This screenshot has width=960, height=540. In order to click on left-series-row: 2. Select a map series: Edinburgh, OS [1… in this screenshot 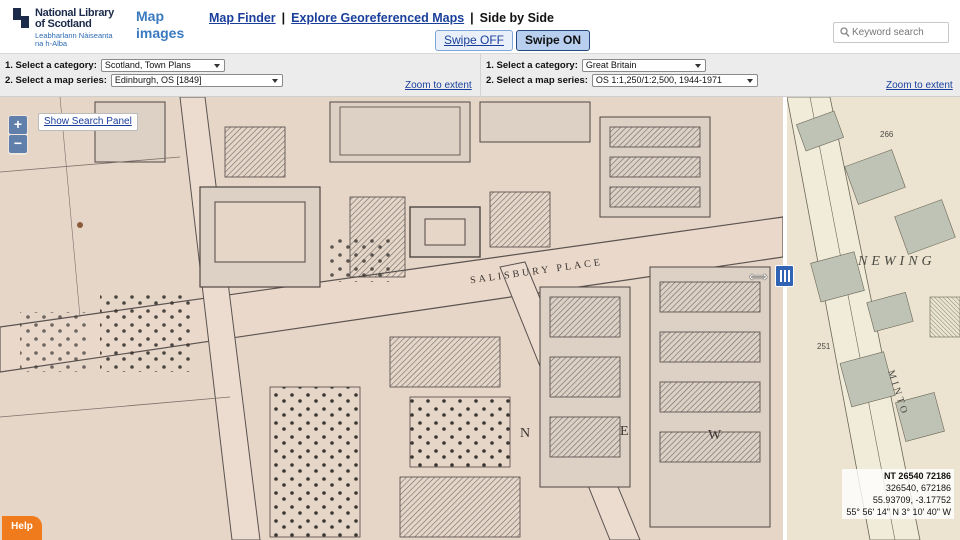, I will do `click(144, 80)`.